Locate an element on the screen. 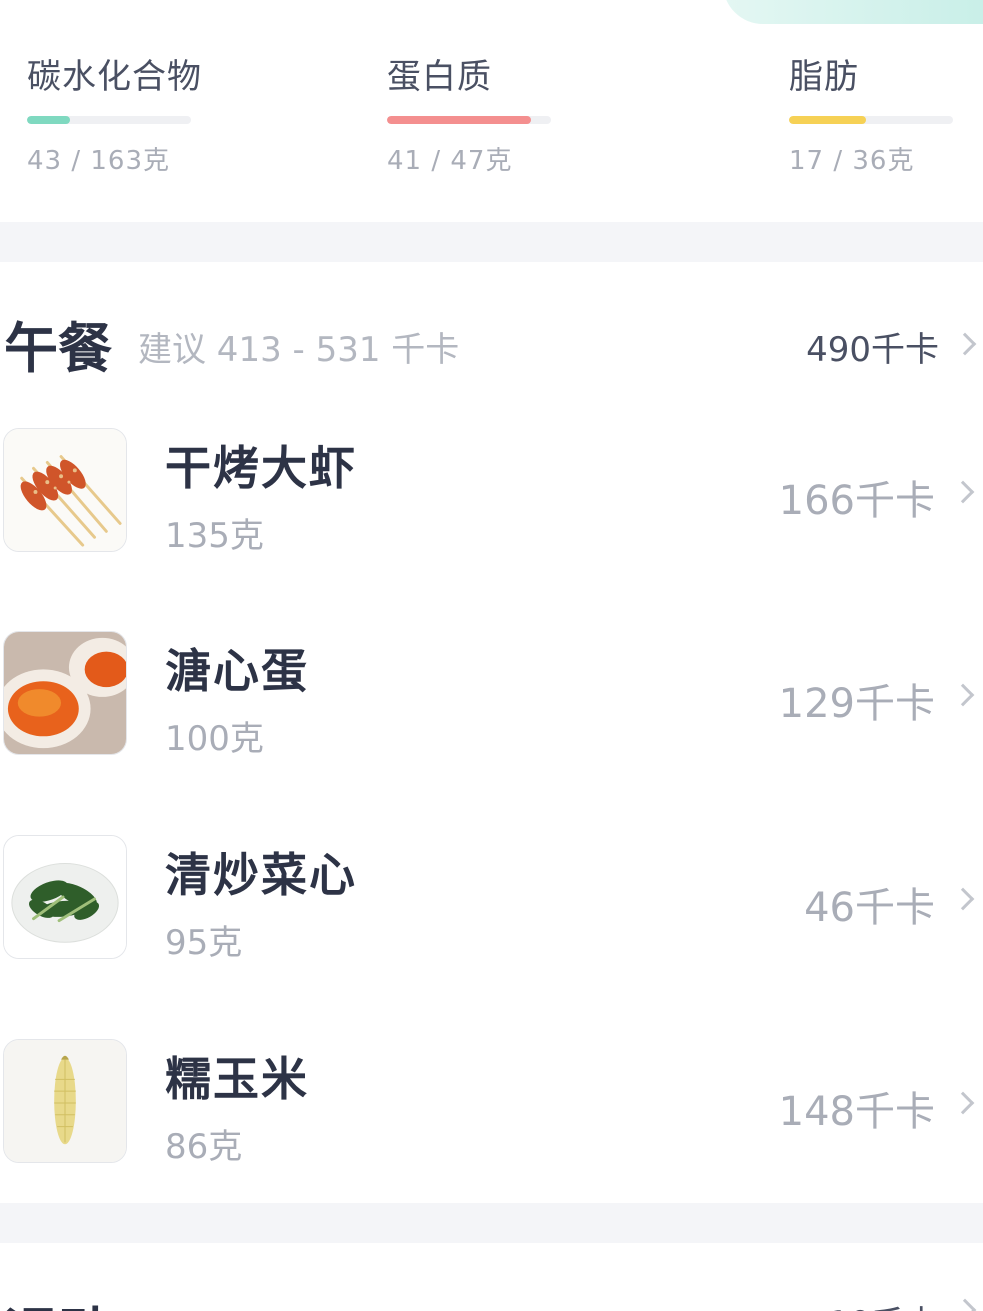 The image size is (983, 1311). sport-kcal: 10千卡 is located at coordinates (883, 1303).